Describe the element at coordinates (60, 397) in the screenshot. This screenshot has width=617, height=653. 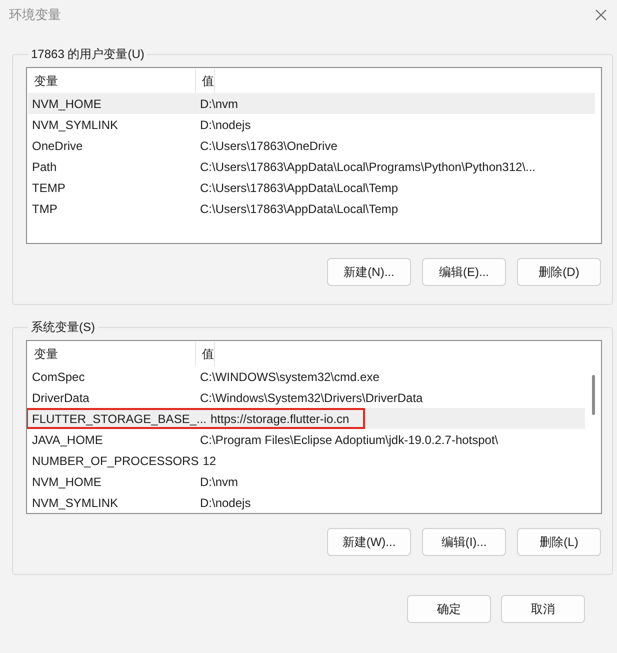
I see `variable-name: DriverData` at that location.